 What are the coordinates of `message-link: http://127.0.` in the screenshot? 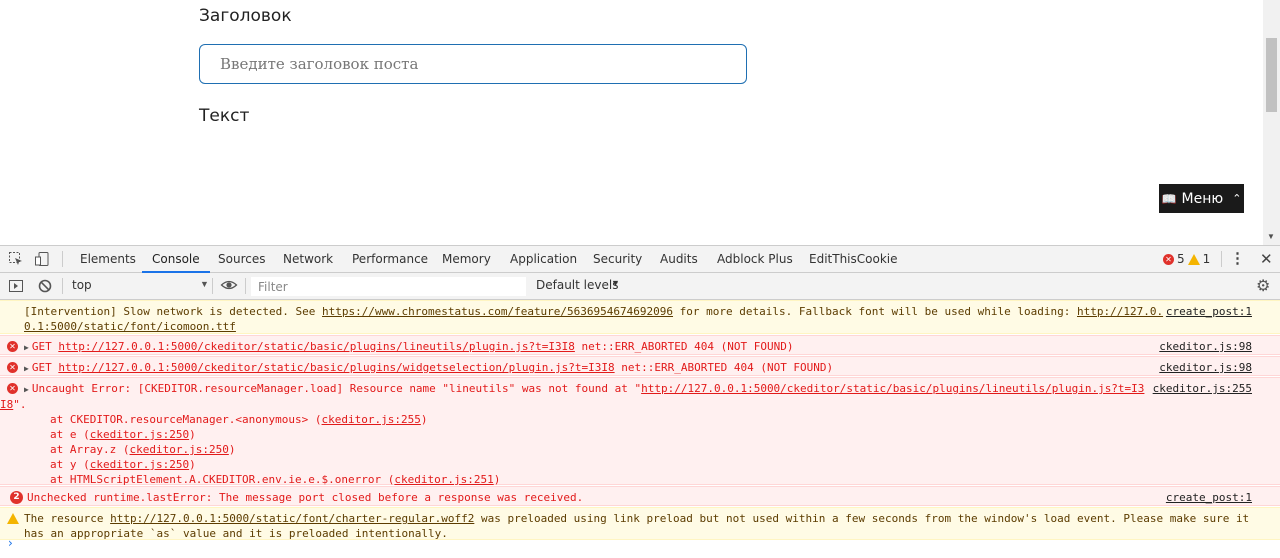 It's located at (1120, 311).